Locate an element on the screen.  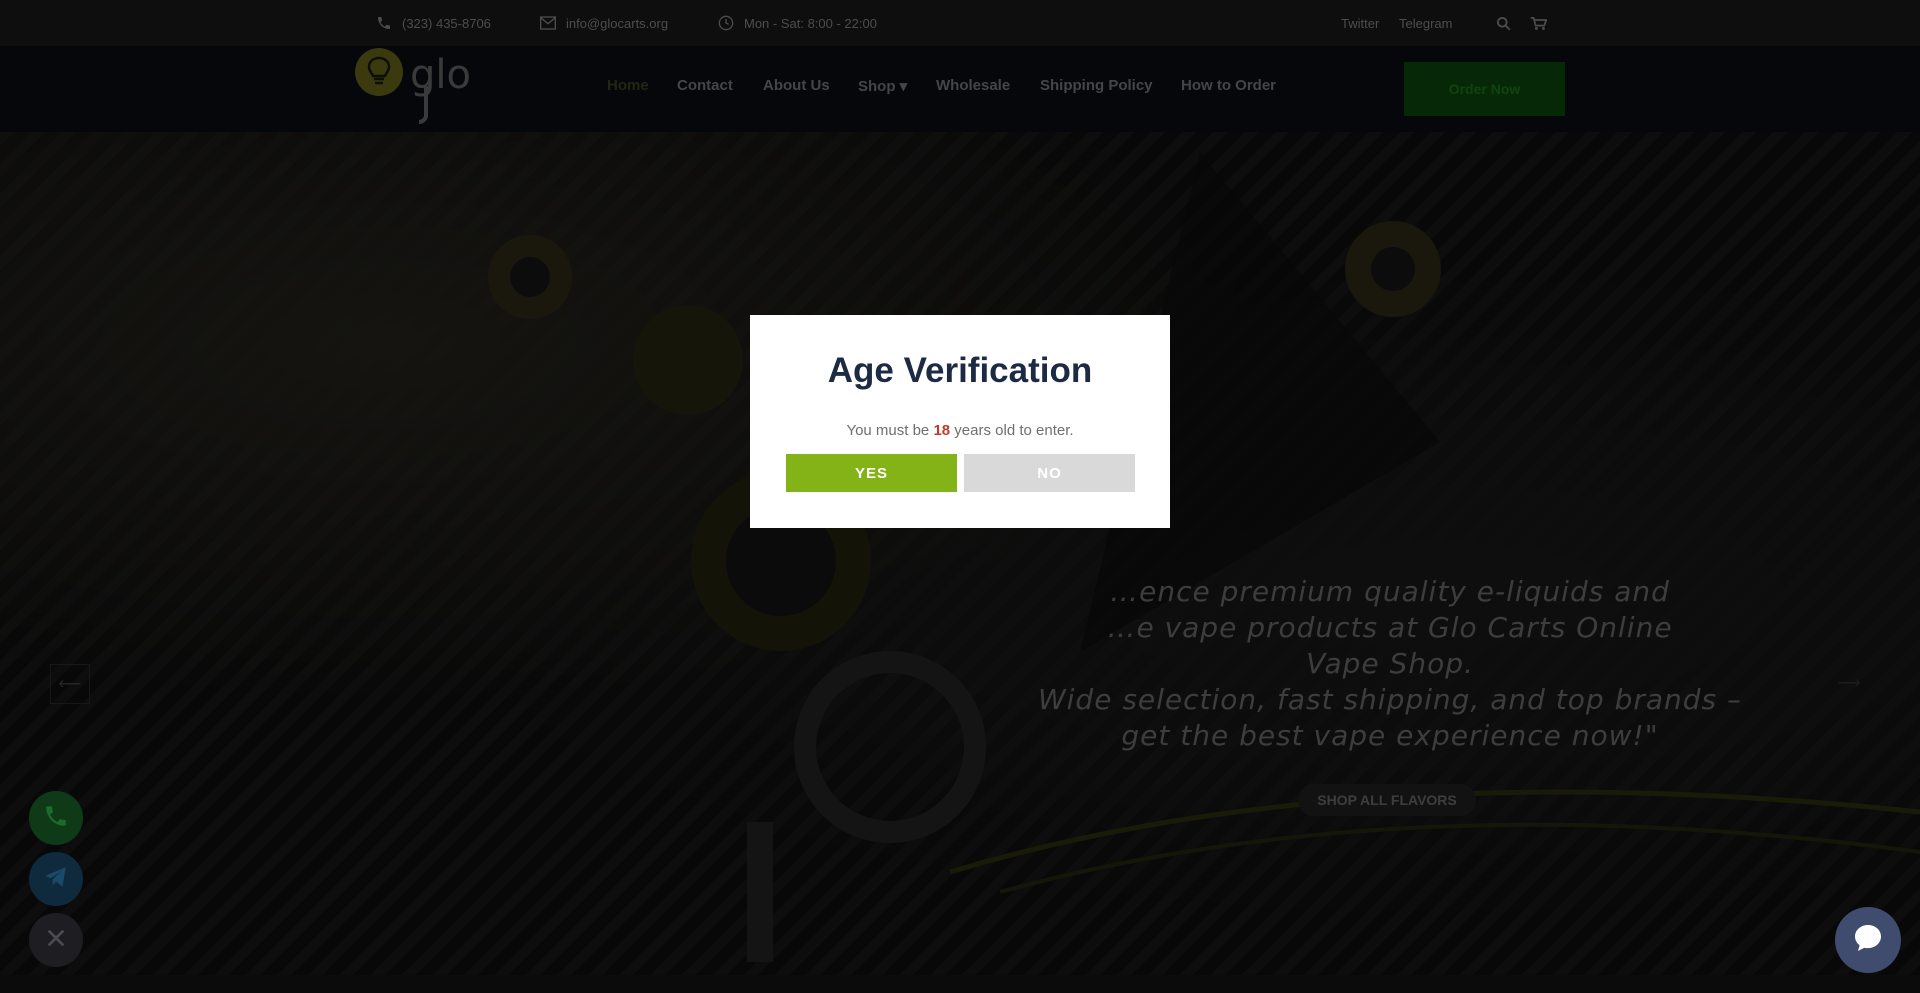
floating-telegram-button is located at coordinates (56, 879).